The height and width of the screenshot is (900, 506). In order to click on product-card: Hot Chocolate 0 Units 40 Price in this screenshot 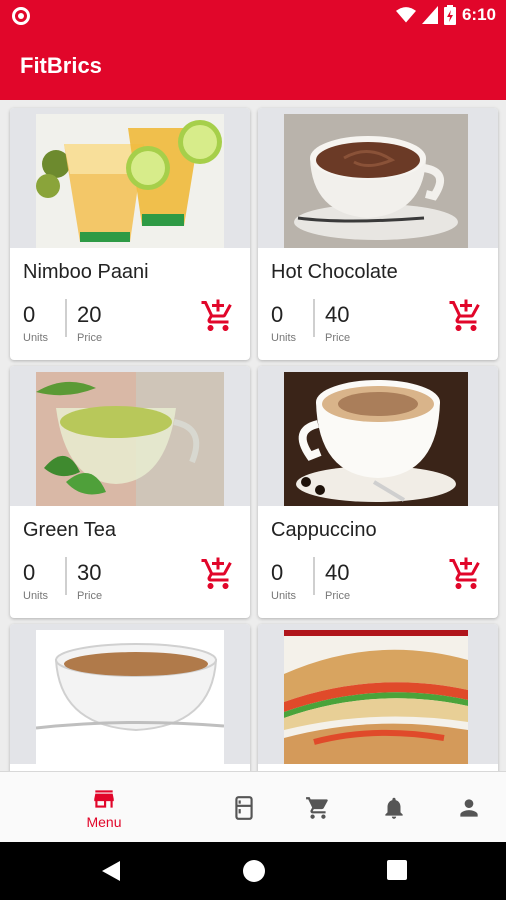, I will do `click(378, 234)`.